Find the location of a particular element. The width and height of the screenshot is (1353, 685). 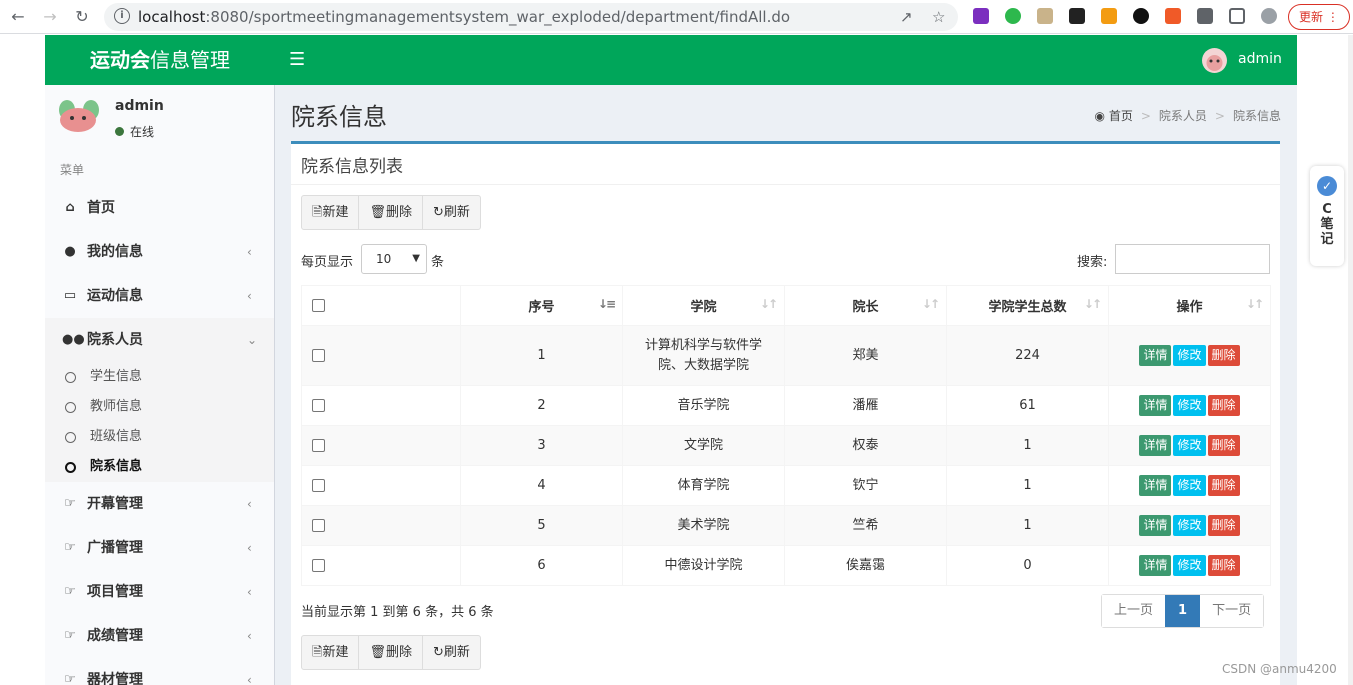

update-label: 更新 is located at coordinates (1311, 17).